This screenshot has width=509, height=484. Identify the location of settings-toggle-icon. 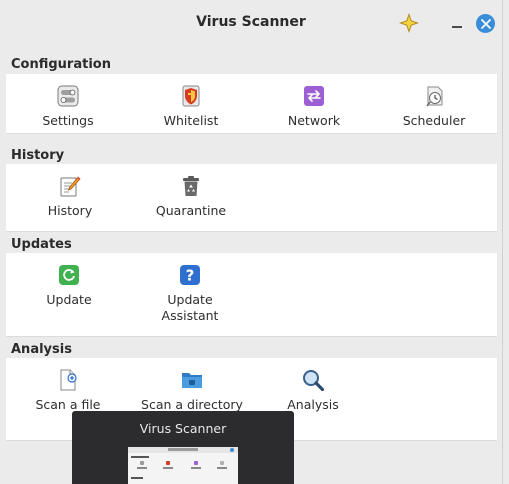
(68, 96).